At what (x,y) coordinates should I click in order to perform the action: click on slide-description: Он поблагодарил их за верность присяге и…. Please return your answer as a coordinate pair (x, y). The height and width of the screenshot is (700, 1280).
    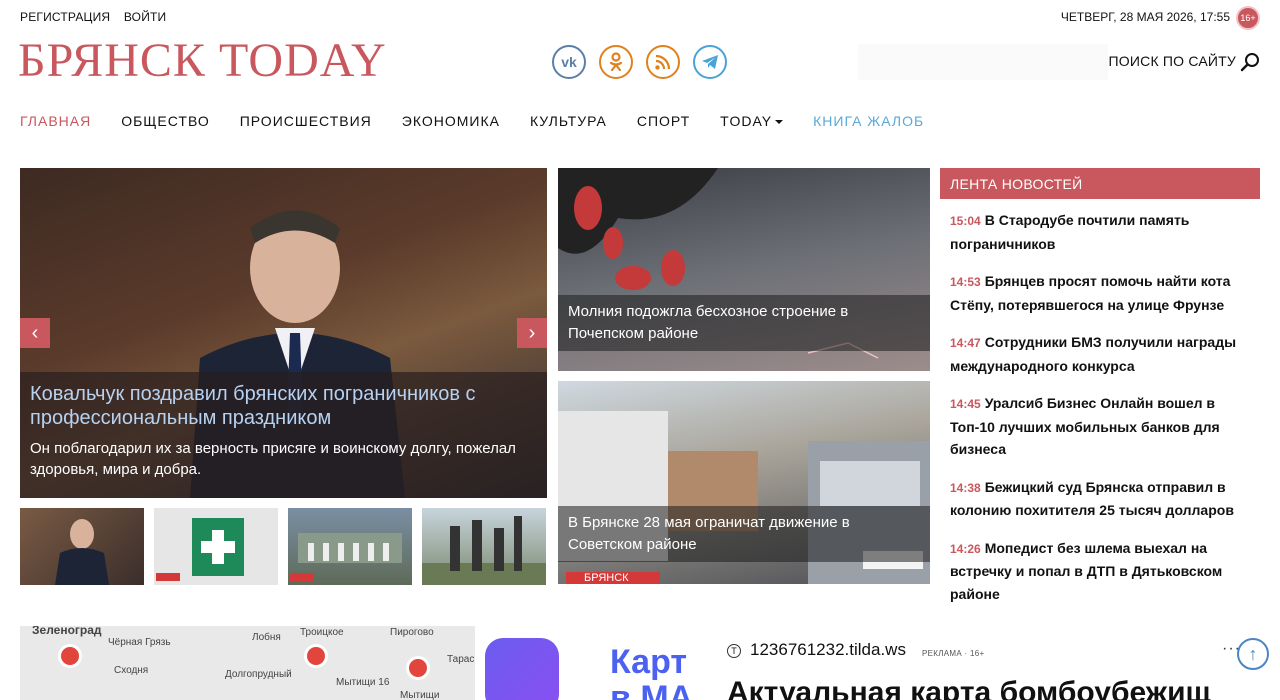
    Looking at the image, I should click on (273, 459).